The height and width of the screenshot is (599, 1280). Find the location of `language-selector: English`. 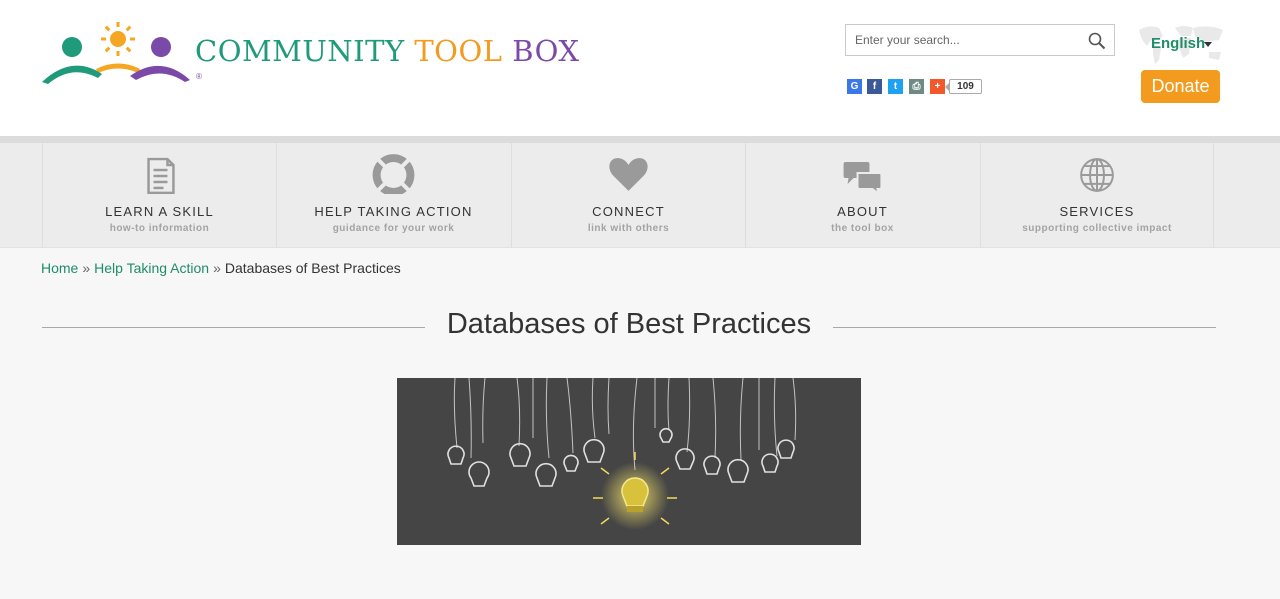

language-selector: English is located at coordinates (1181, 46).